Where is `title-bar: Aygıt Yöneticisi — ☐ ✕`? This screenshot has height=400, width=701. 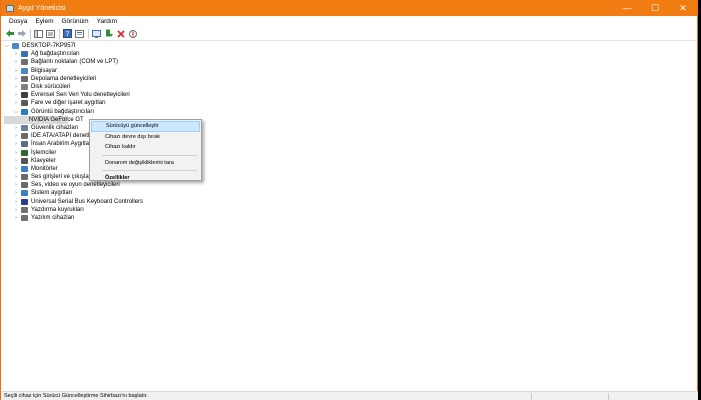 title-bar: Aygıt Yöneticisi — ☐ ✕ is located at coordinates (349, 8).